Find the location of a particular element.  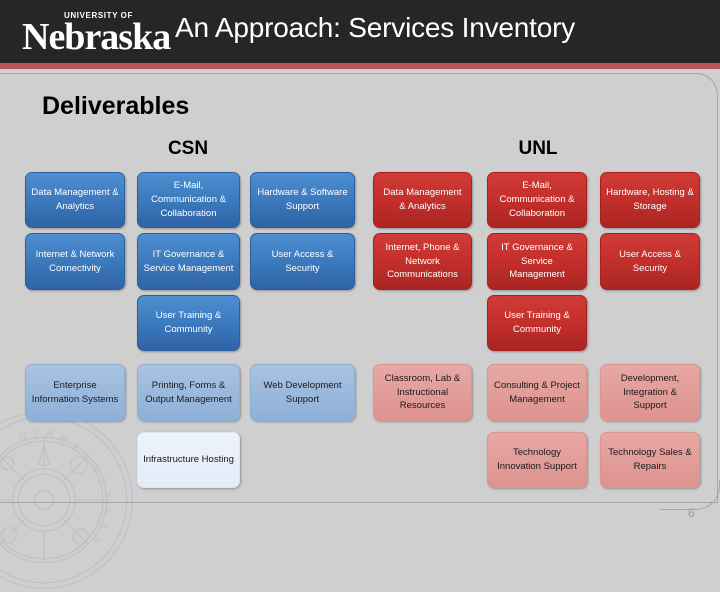

service-box-label: Development, Integration & Support is located at coordinates (650, 392).